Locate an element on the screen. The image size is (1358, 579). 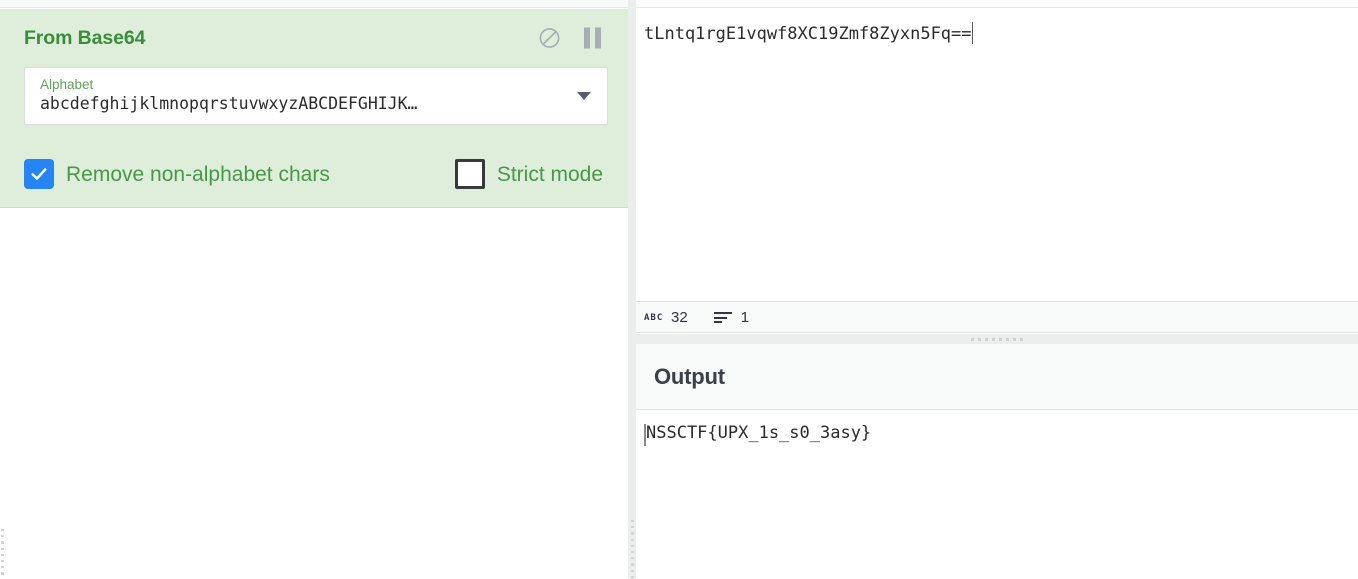
checkbox-remove-non-alphabet-chars: Remove non-alphabet chars is located at coordinates (177, 174).